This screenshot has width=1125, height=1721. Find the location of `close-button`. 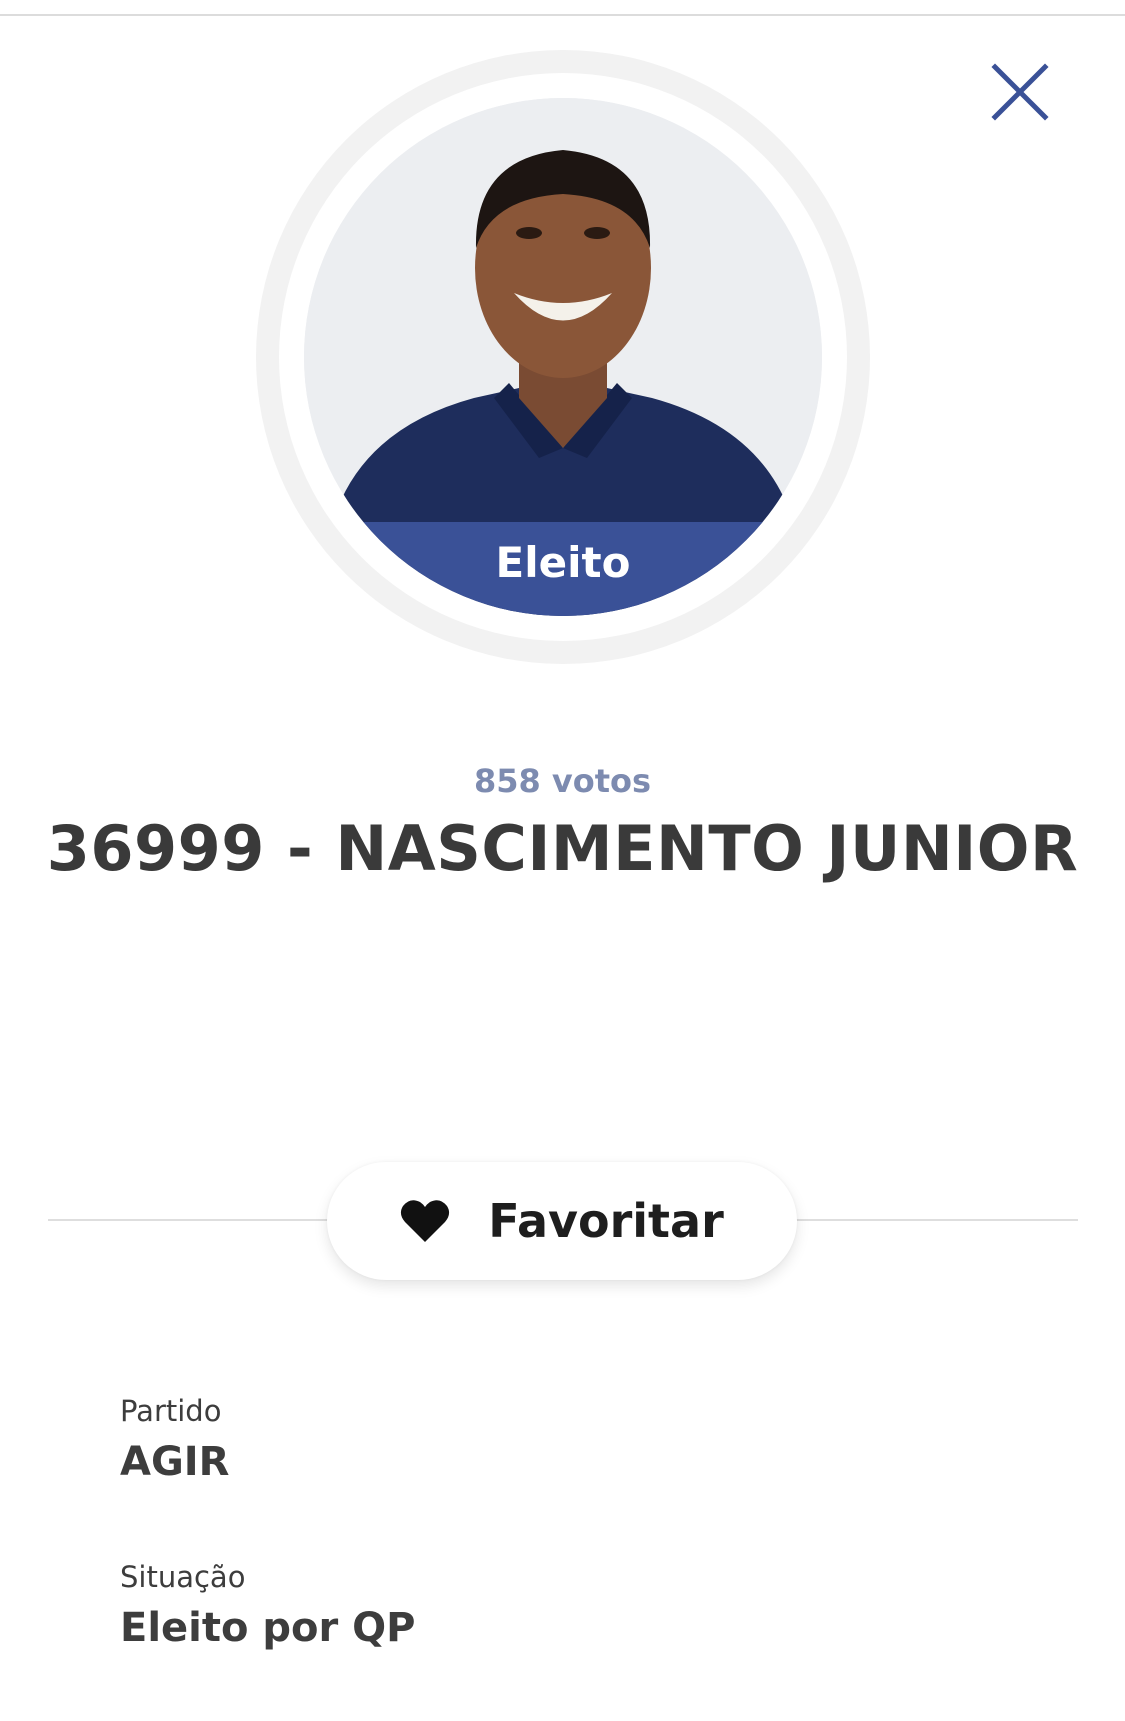

close-button is located at coordinates (1020, 92).